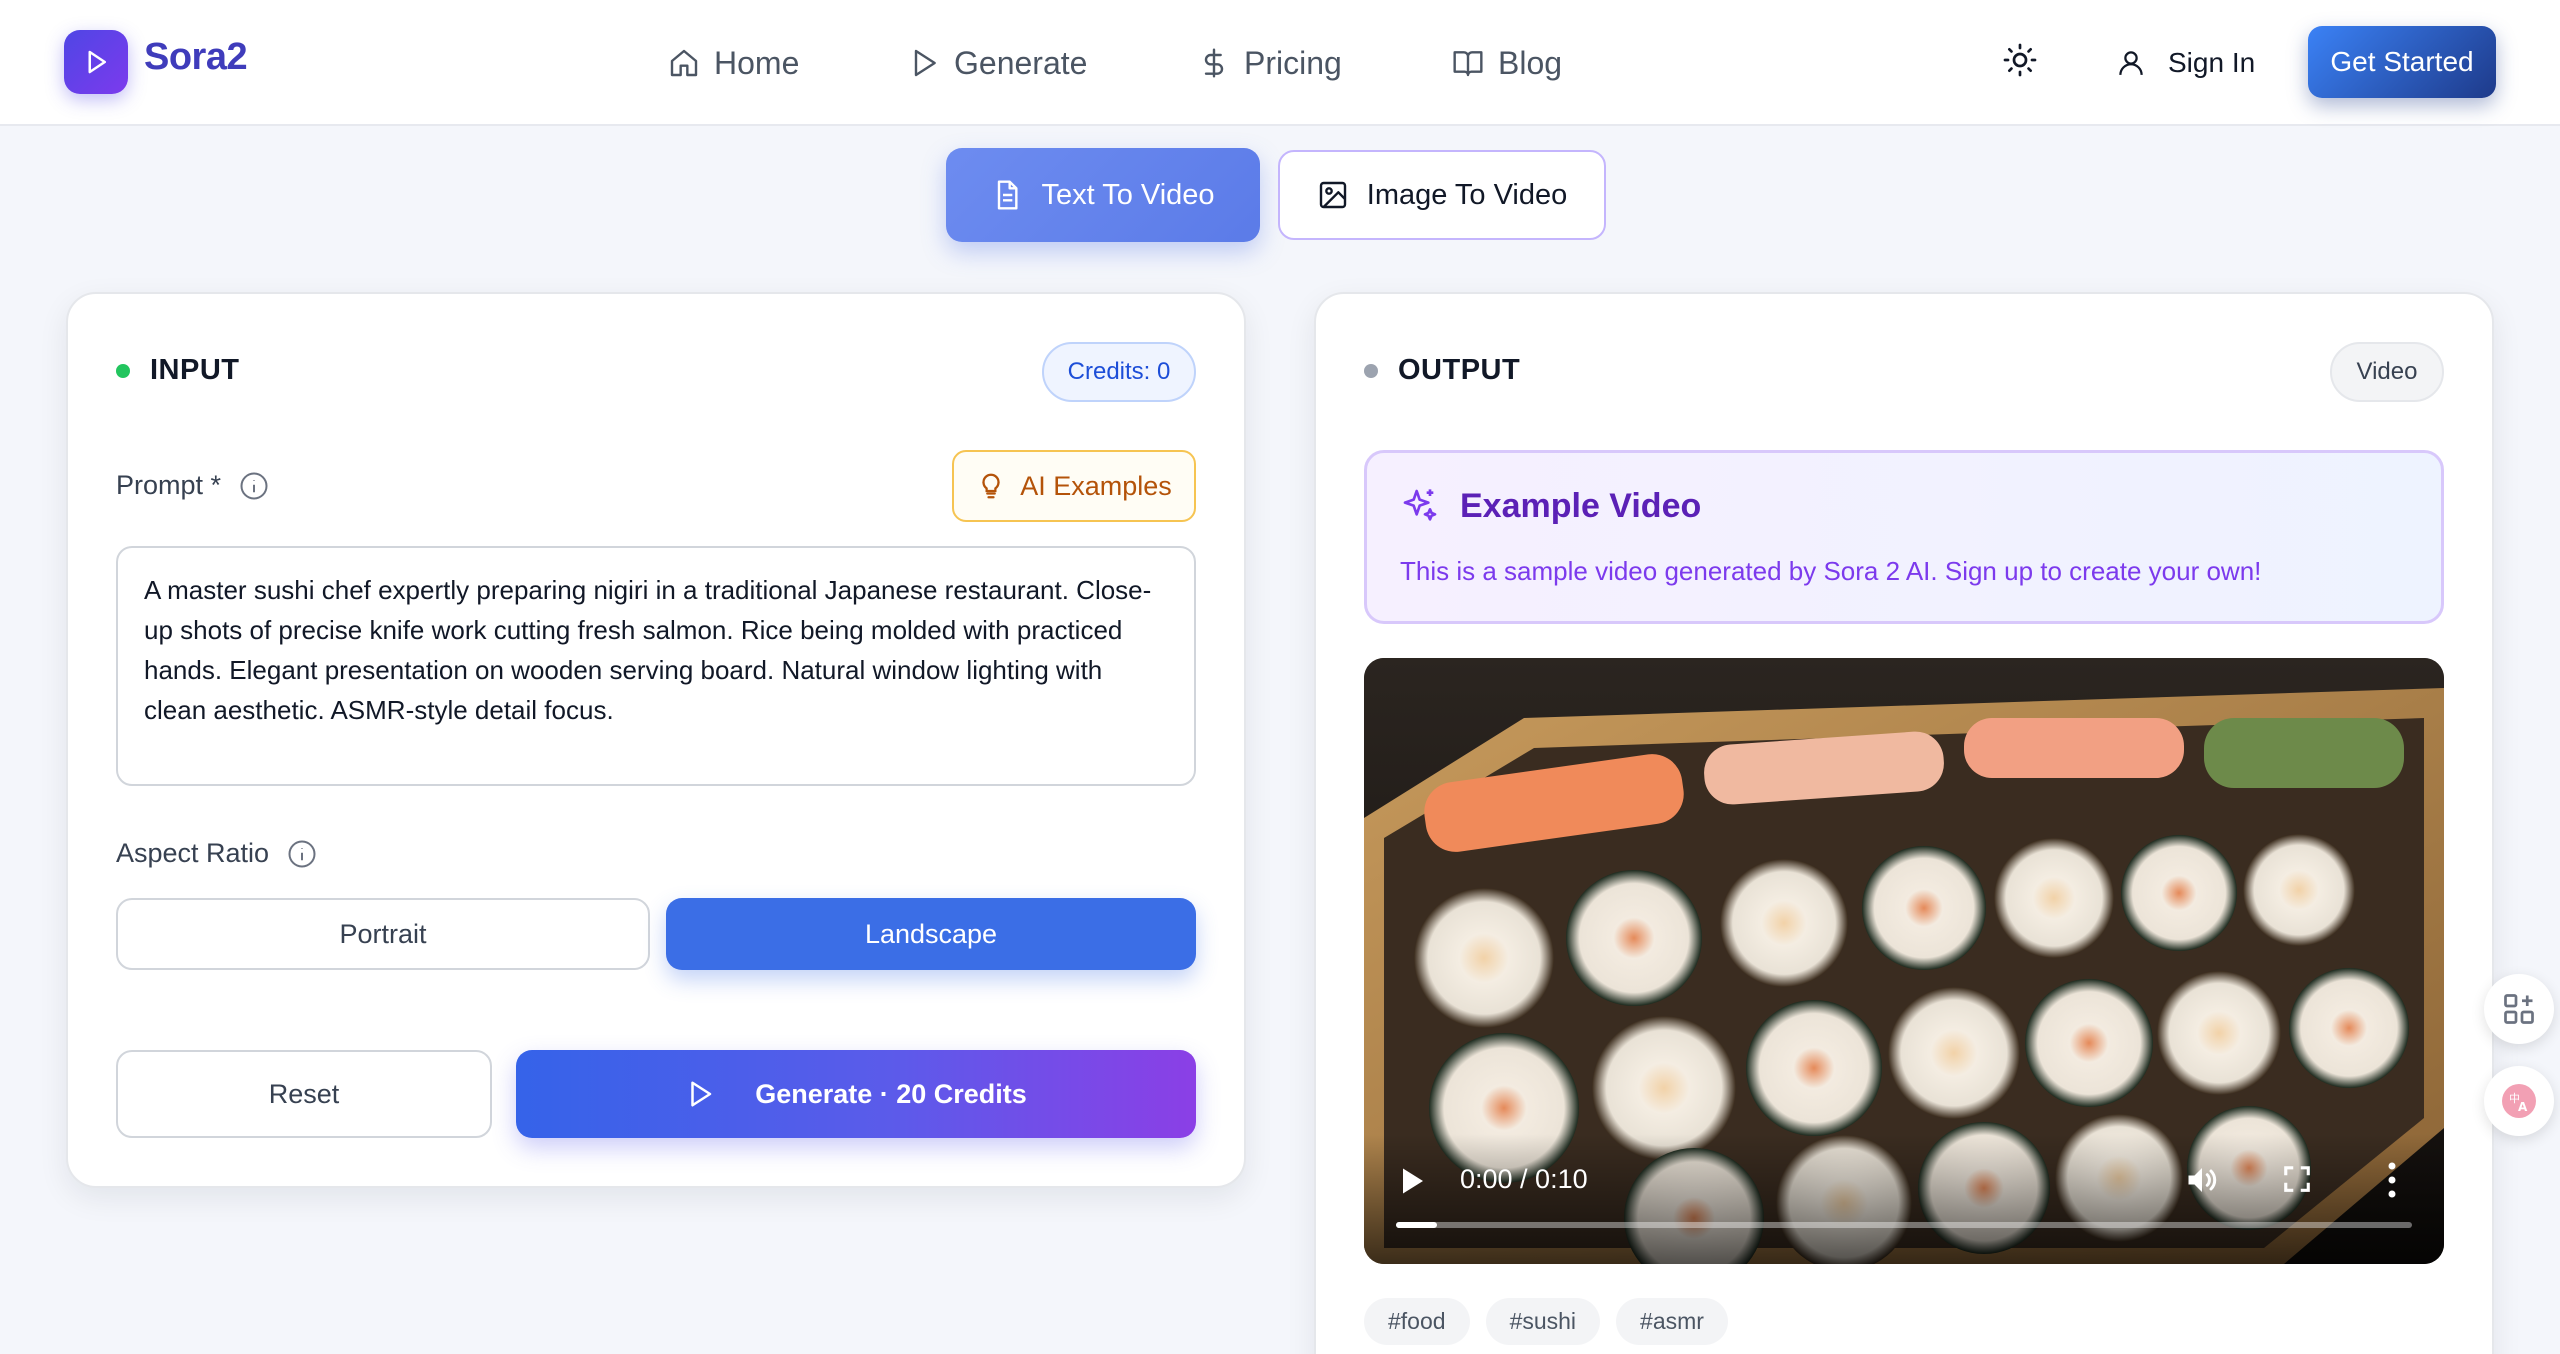  I want to click on video-time: 0:00 / 0:10, so click(1524, 1179).